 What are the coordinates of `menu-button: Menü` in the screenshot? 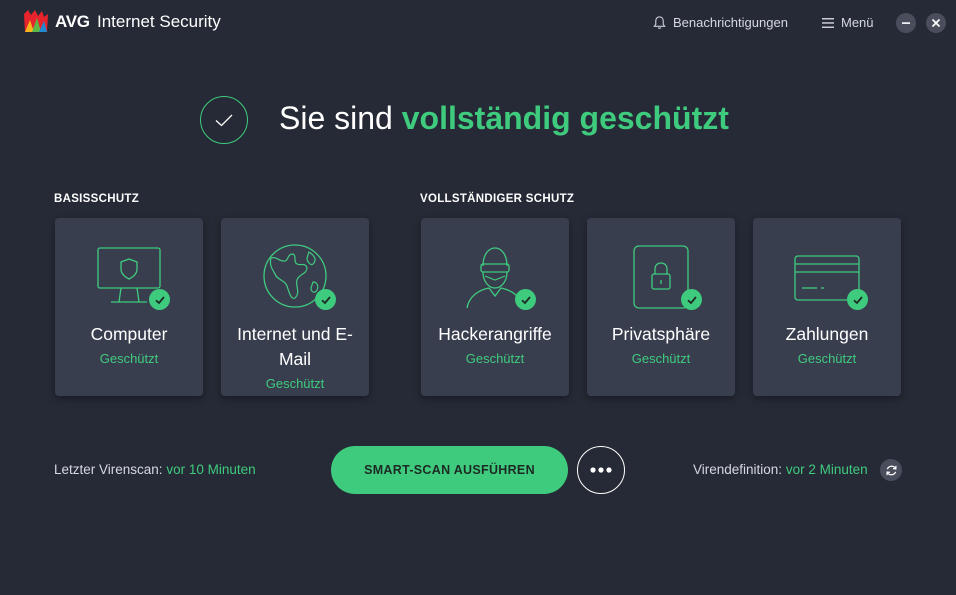 It's located at (848, 22).